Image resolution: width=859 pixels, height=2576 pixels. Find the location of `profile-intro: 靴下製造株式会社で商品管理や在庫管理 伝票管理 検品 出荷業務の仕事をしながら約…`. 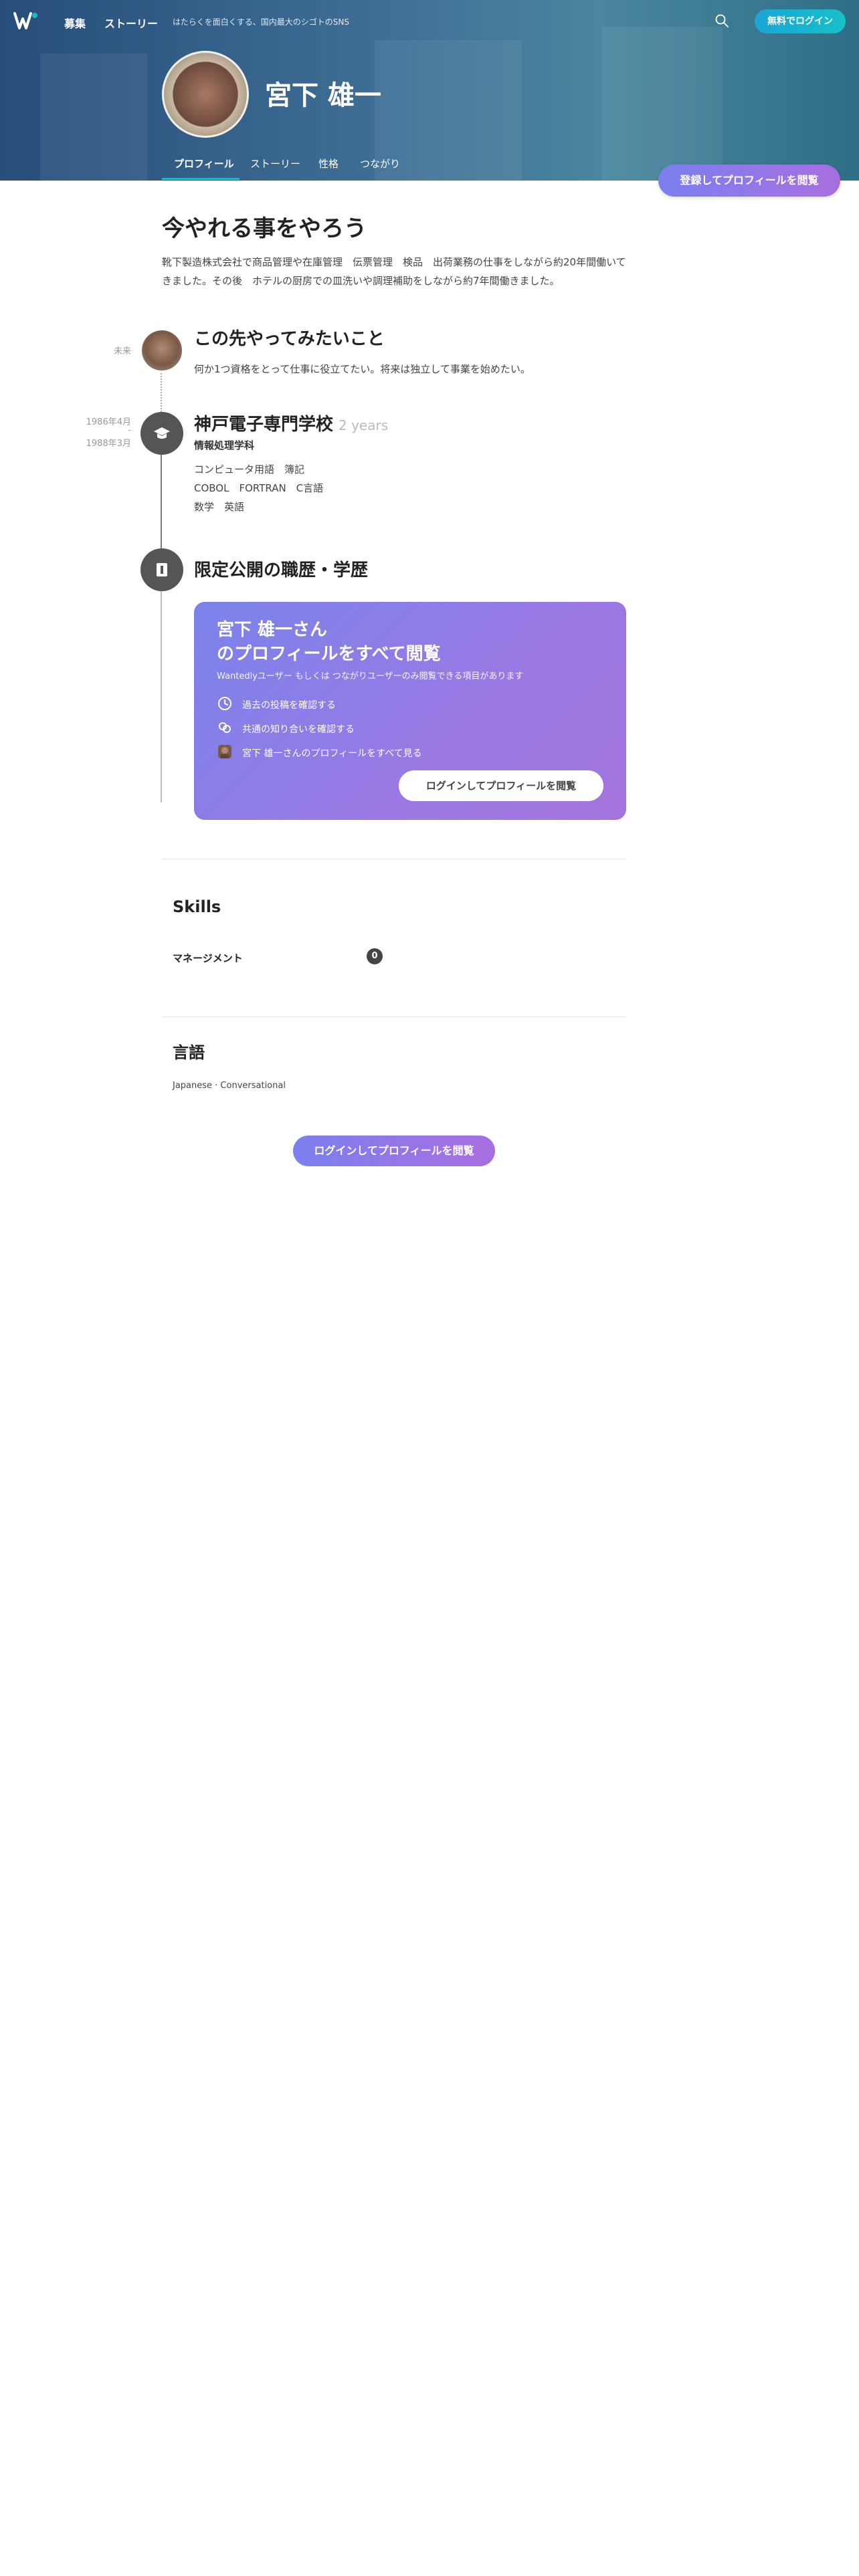

profile-intro: 靴下製造株式会社で商品管理や在庫管理 伝票管理 検品 出荷業務の仕事をしながら約… is located at coordinates (394, 271).